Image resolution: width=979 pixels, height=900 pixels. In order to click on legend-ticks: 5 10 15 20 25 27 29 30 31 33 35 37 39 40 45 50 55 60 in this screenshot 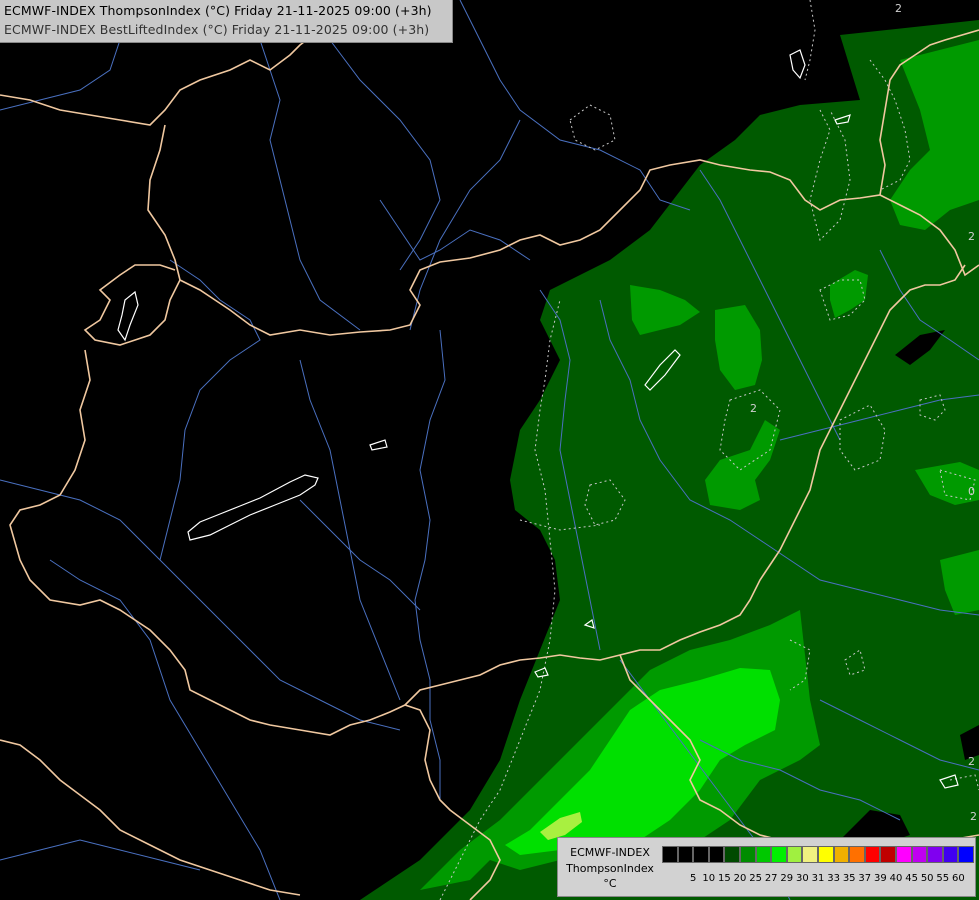, I will do `click(818, 880)`.